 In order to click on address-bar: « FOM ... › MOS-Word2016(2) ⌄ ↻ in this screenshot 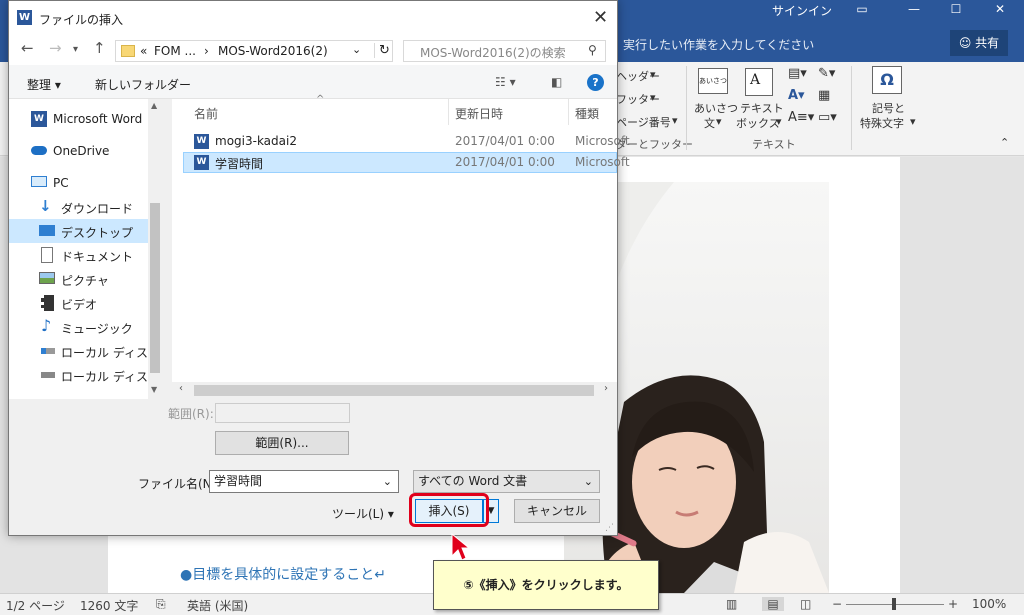, I will do `click(254, 51)`.